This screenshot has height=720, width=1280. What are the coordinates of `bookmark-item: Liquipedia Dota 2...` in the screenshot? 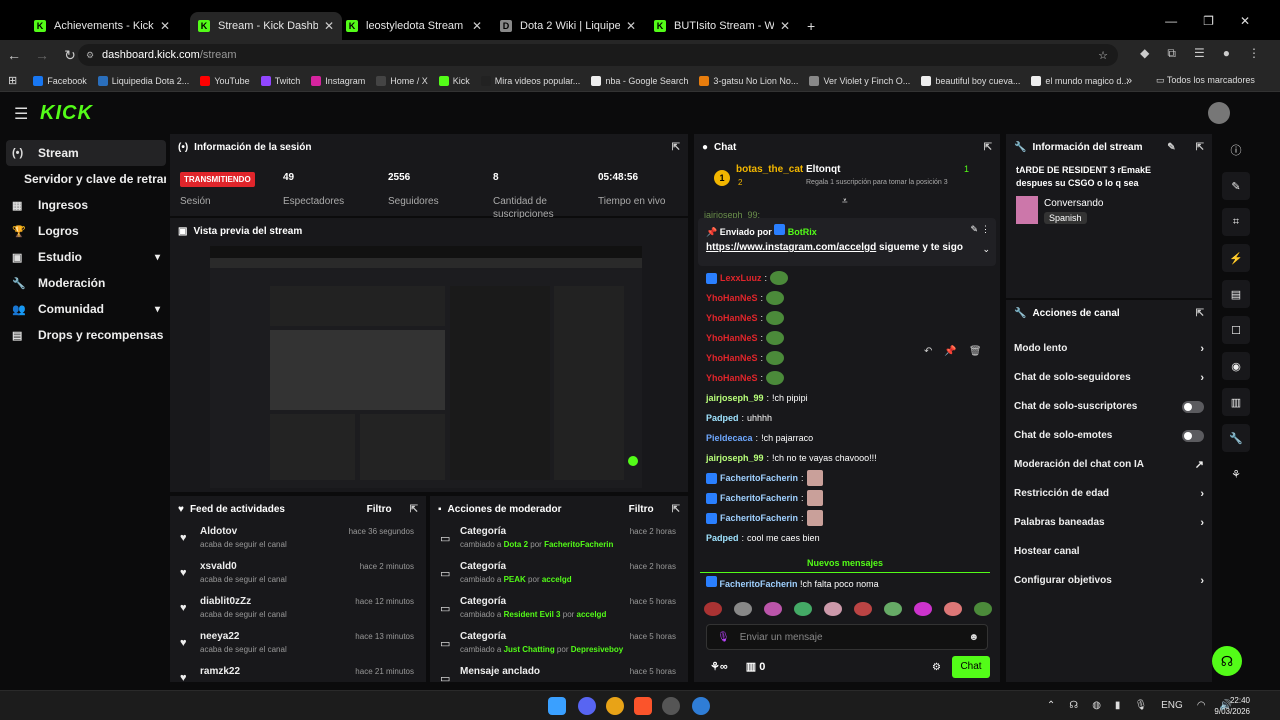 It's located at (143, 80).